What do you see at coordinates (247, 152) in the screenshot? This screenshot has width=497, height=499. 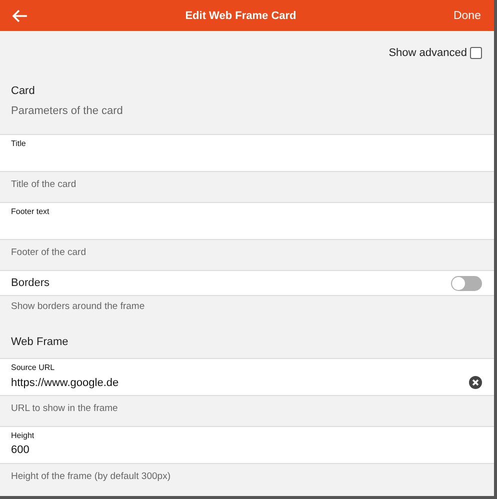 I see `text-field: Title` at bounding box center [247, 152].